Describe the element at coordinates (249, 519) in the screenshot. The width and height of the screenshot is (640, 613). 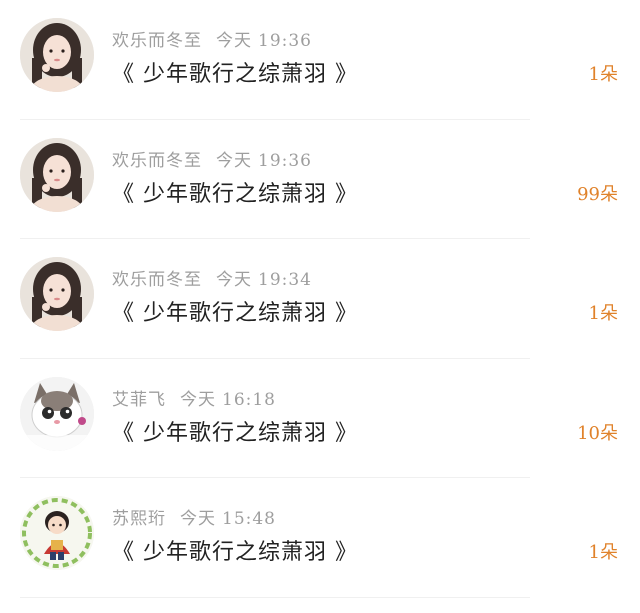
I see `timestamp: 15:48` at that location.